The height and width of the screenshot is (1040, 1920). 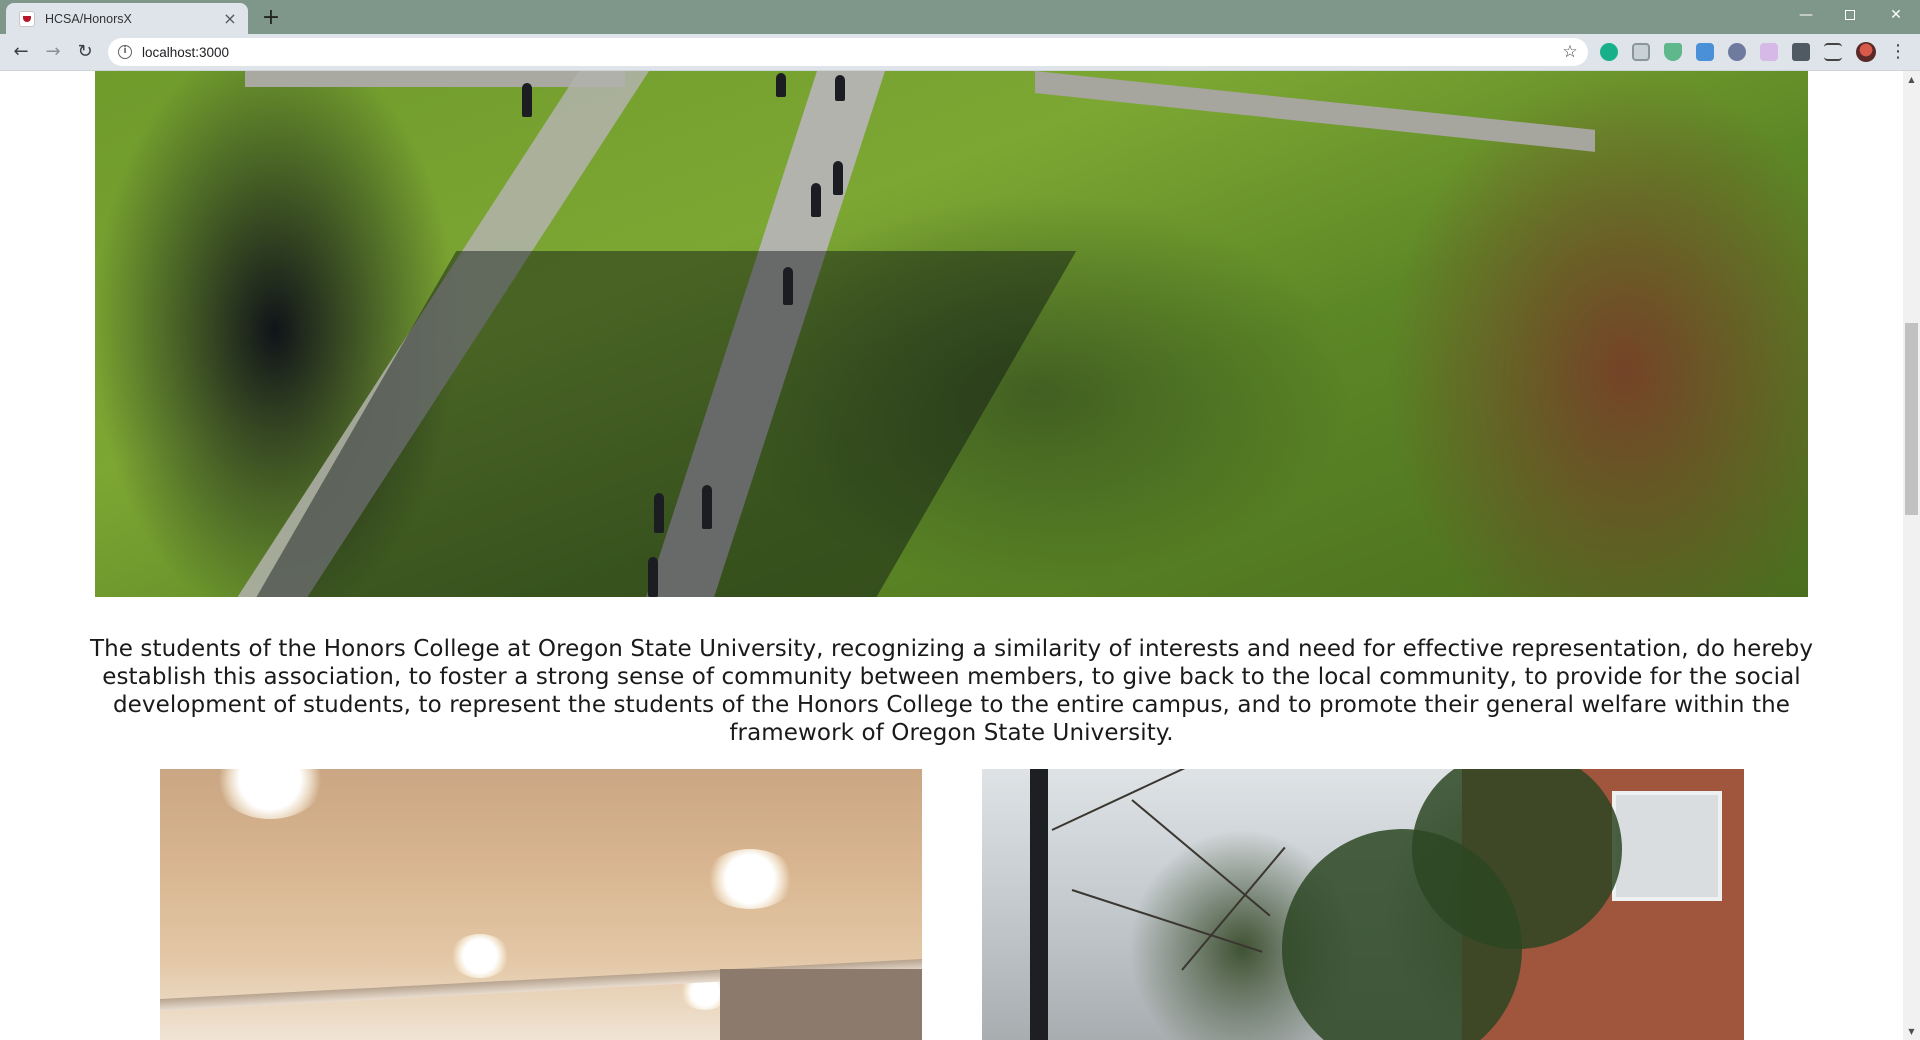 What do you see at coordinates (1570, 52) in the screenshot?
I see `bookmark-star-icon: ☆` at bounding box center [1570, 52].